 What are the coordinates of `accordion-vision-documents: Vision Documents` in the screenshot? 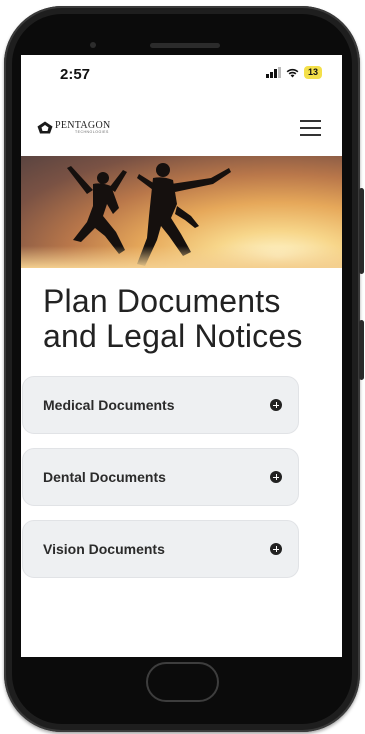 It's located at (160, 549).